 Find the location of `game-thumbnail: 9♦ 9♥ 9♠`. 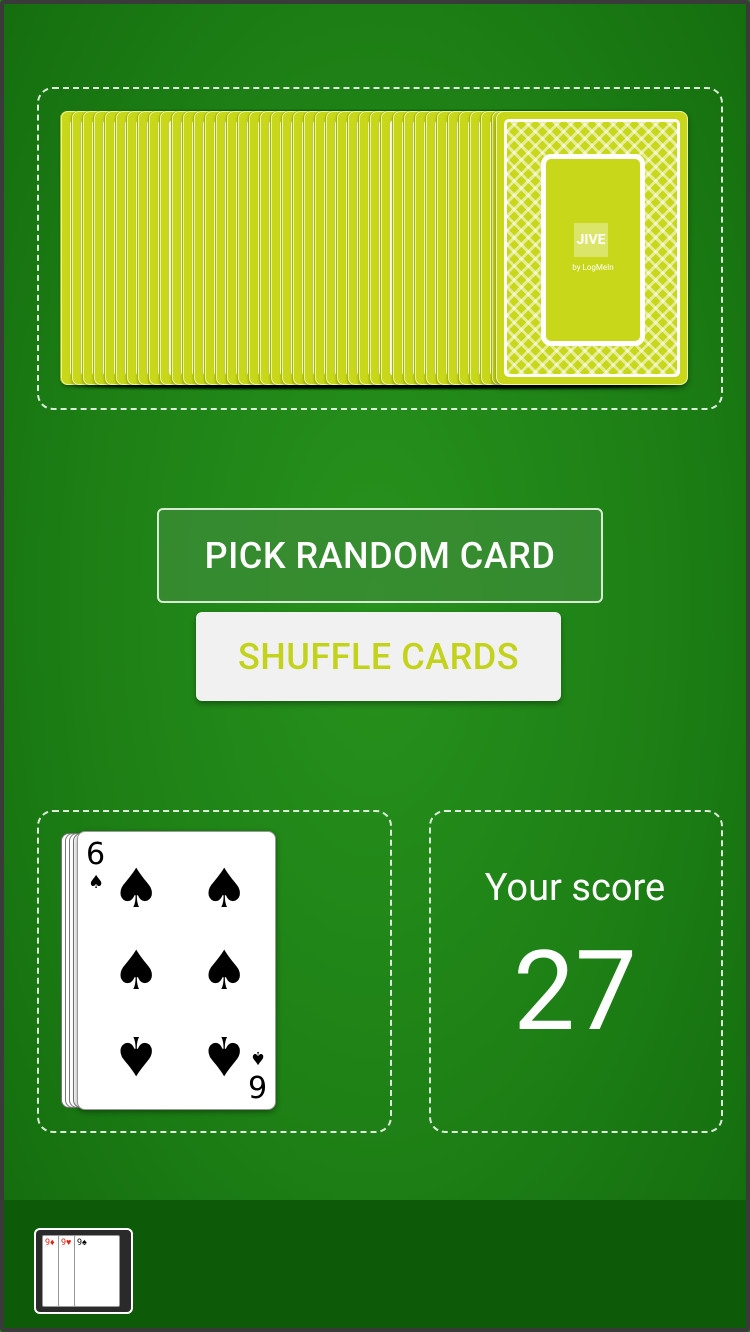

game-thumbnail: 9♦ 9♥ 9♠ is located at coordinates (83, 1271).